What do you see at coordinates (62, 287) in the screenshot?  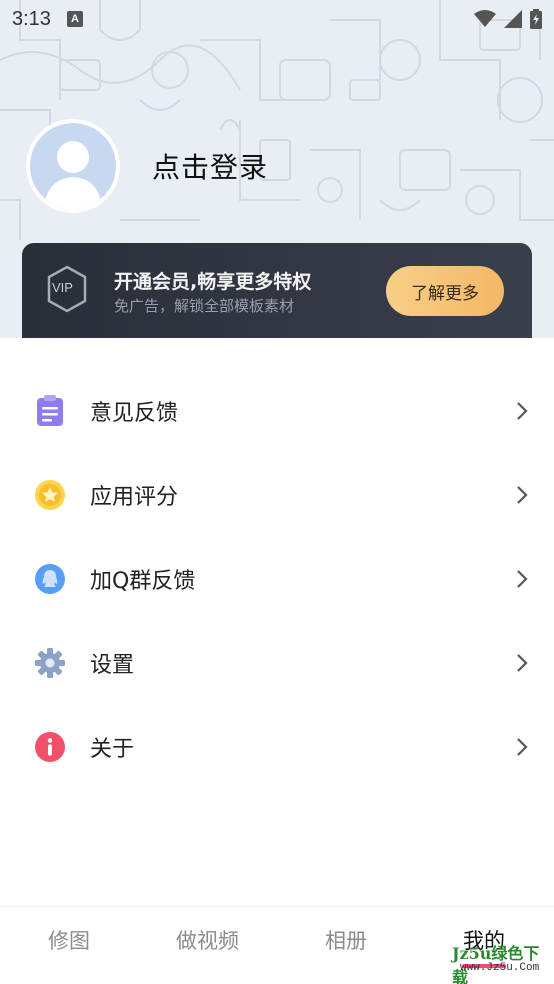 I see `vip-badge-text: VIP` at bounding box center [62, 287].